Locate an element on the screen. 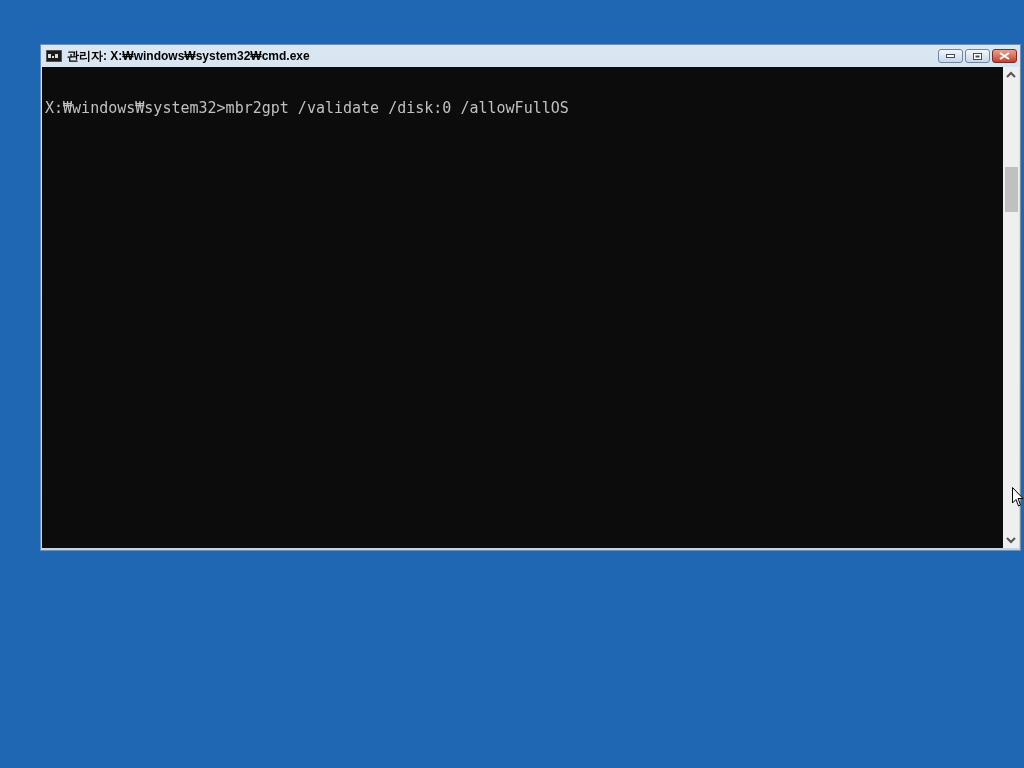 This screenshot has height=768, width=1024. maximize-button is located at coordinates (977, 56).